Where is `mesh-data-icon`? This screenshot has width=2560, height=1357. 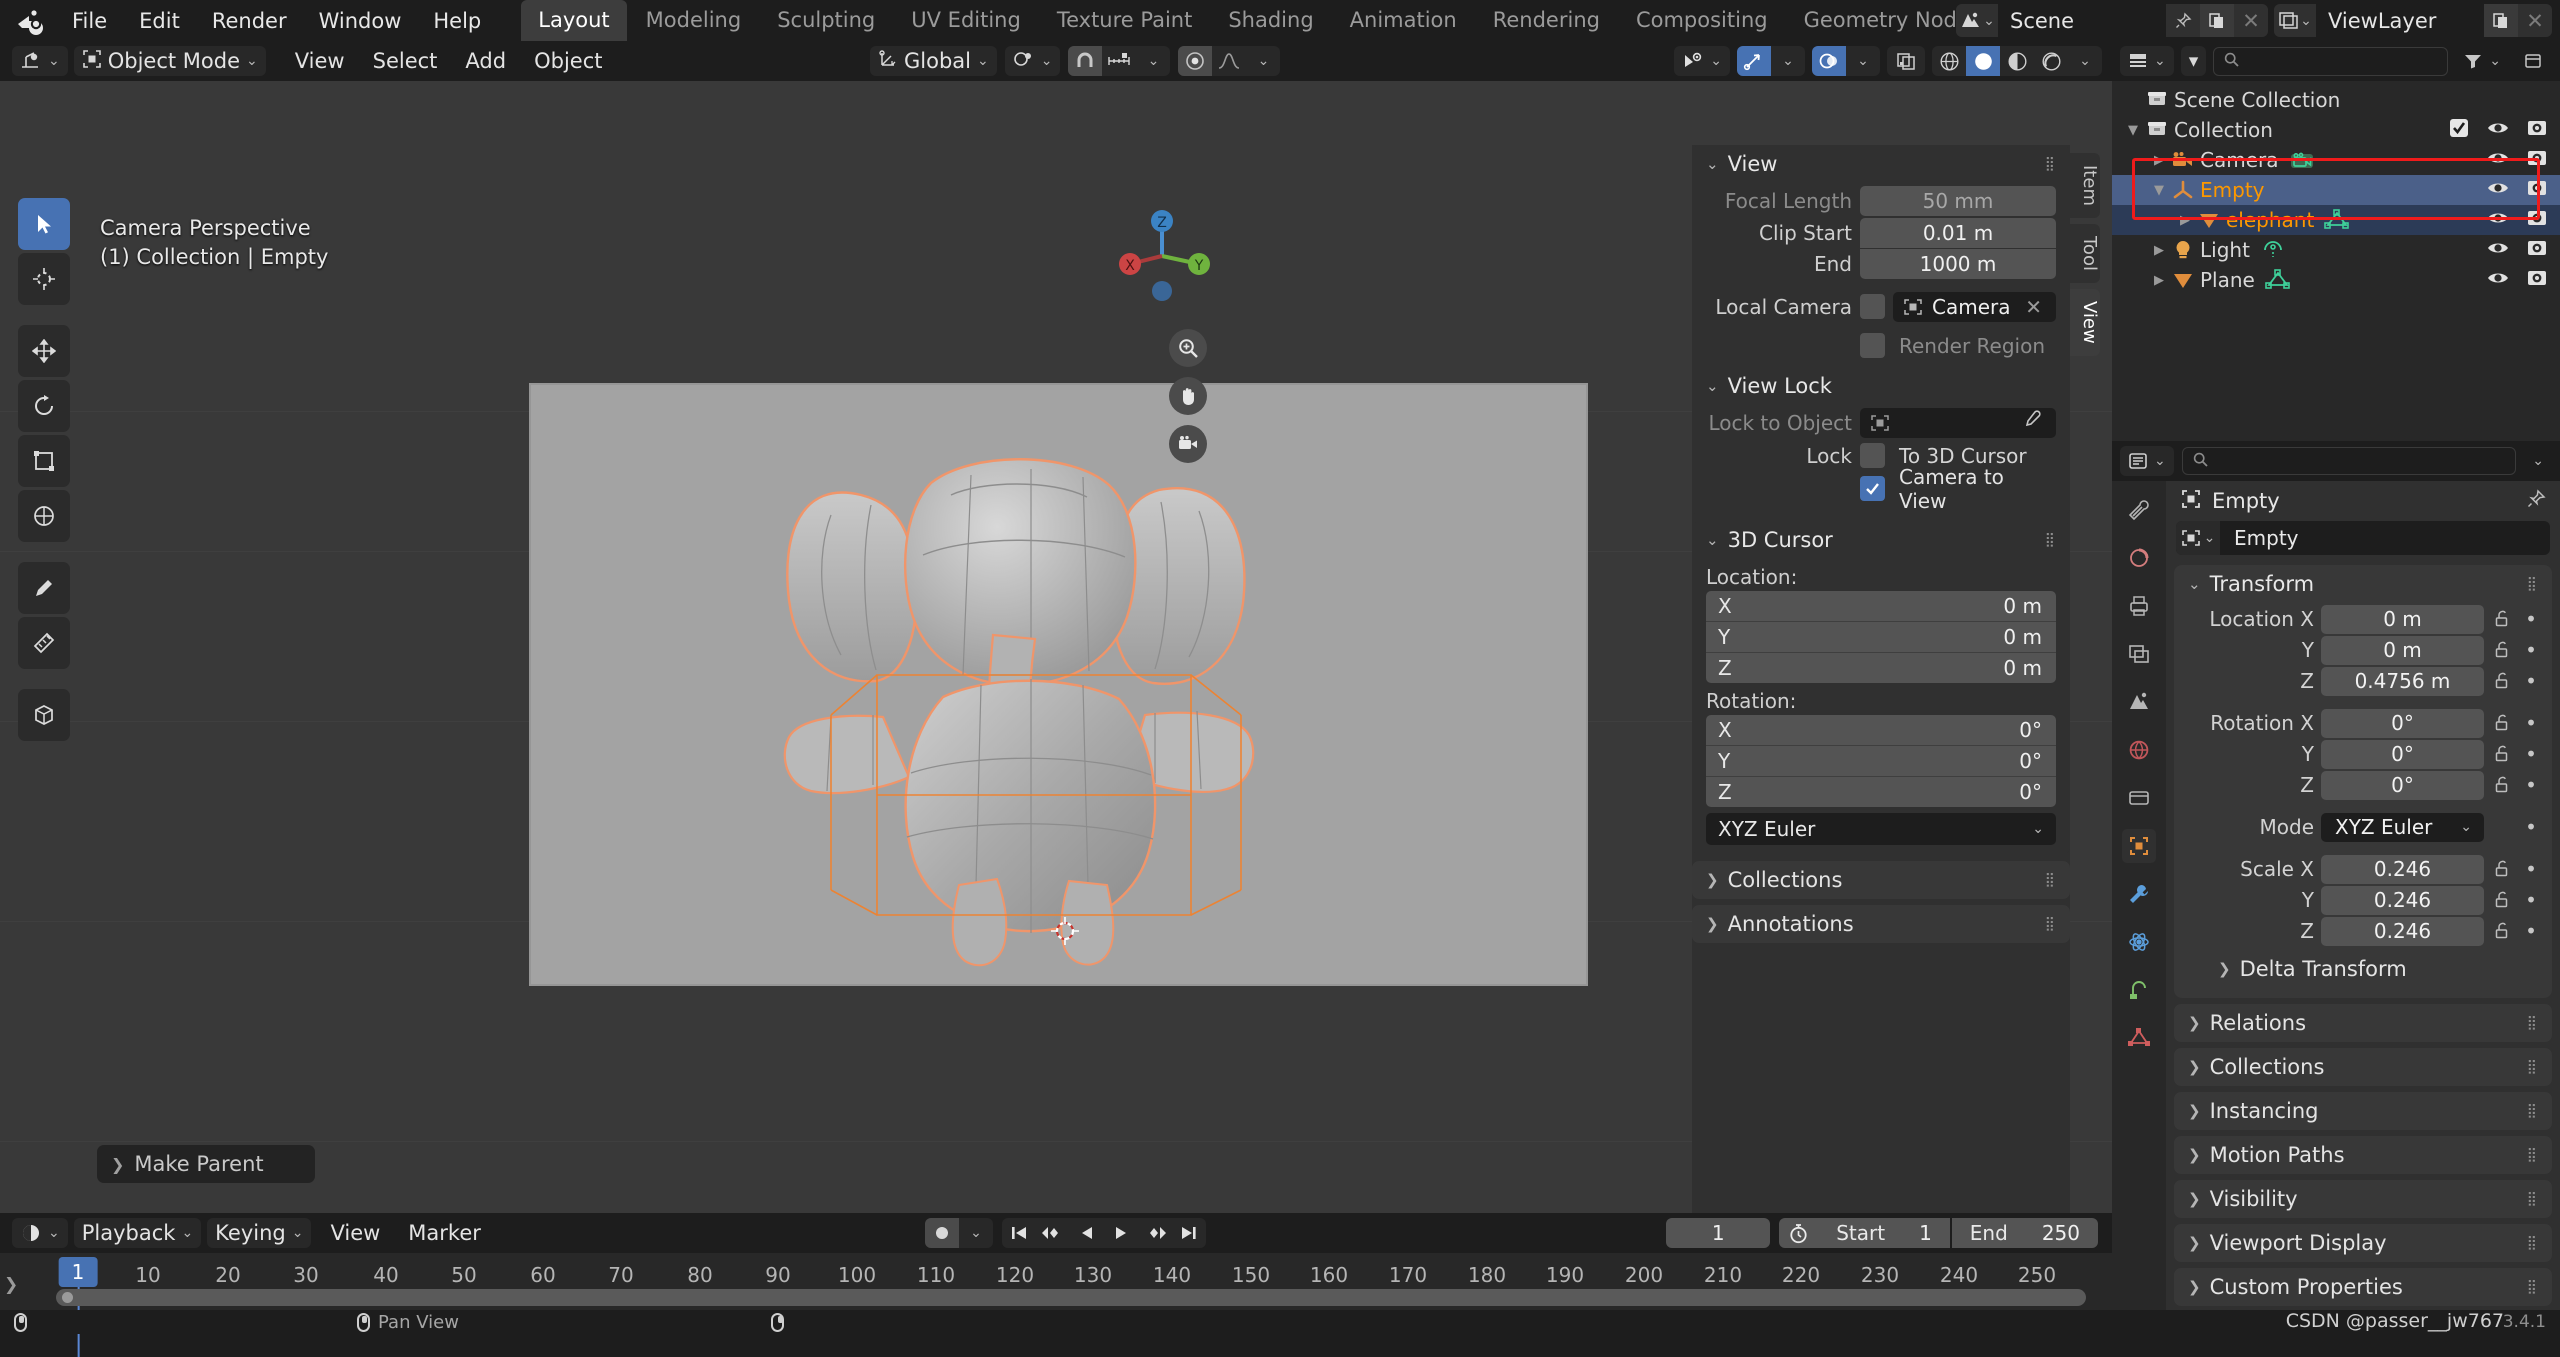 mesh-data-icon is located at coordinates (2337, 220).